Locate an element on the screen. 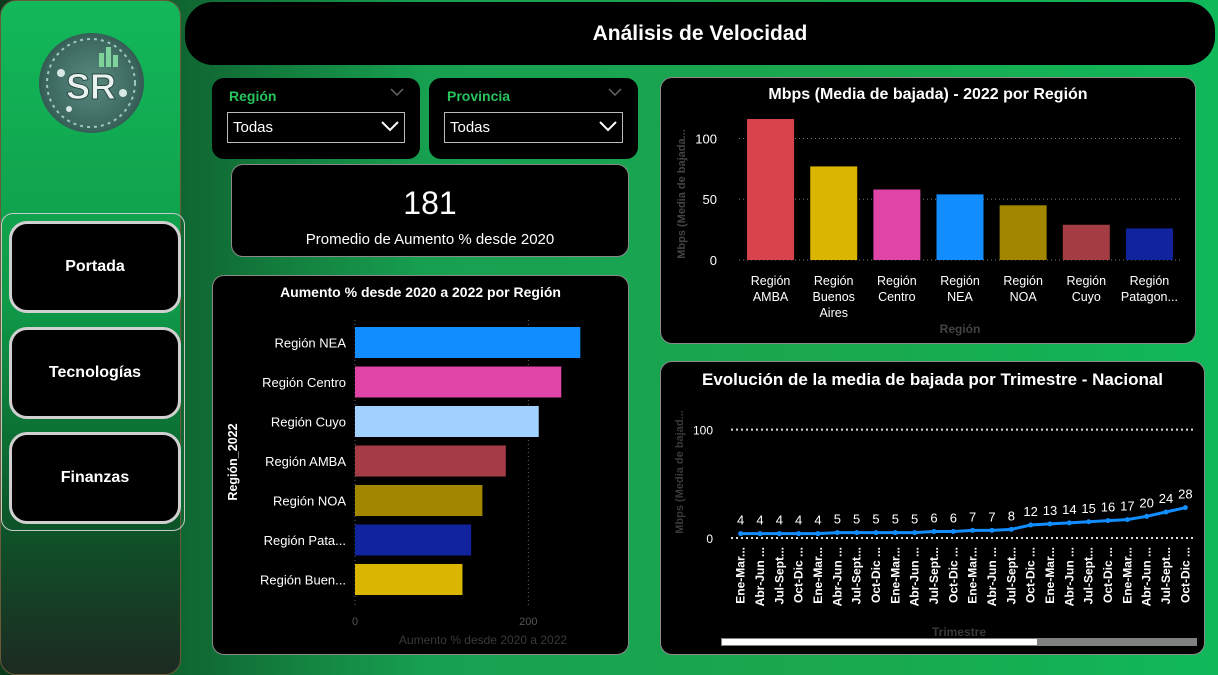  nav-button-tecnologias: Tecnologías is located at coordinates (95, 373).